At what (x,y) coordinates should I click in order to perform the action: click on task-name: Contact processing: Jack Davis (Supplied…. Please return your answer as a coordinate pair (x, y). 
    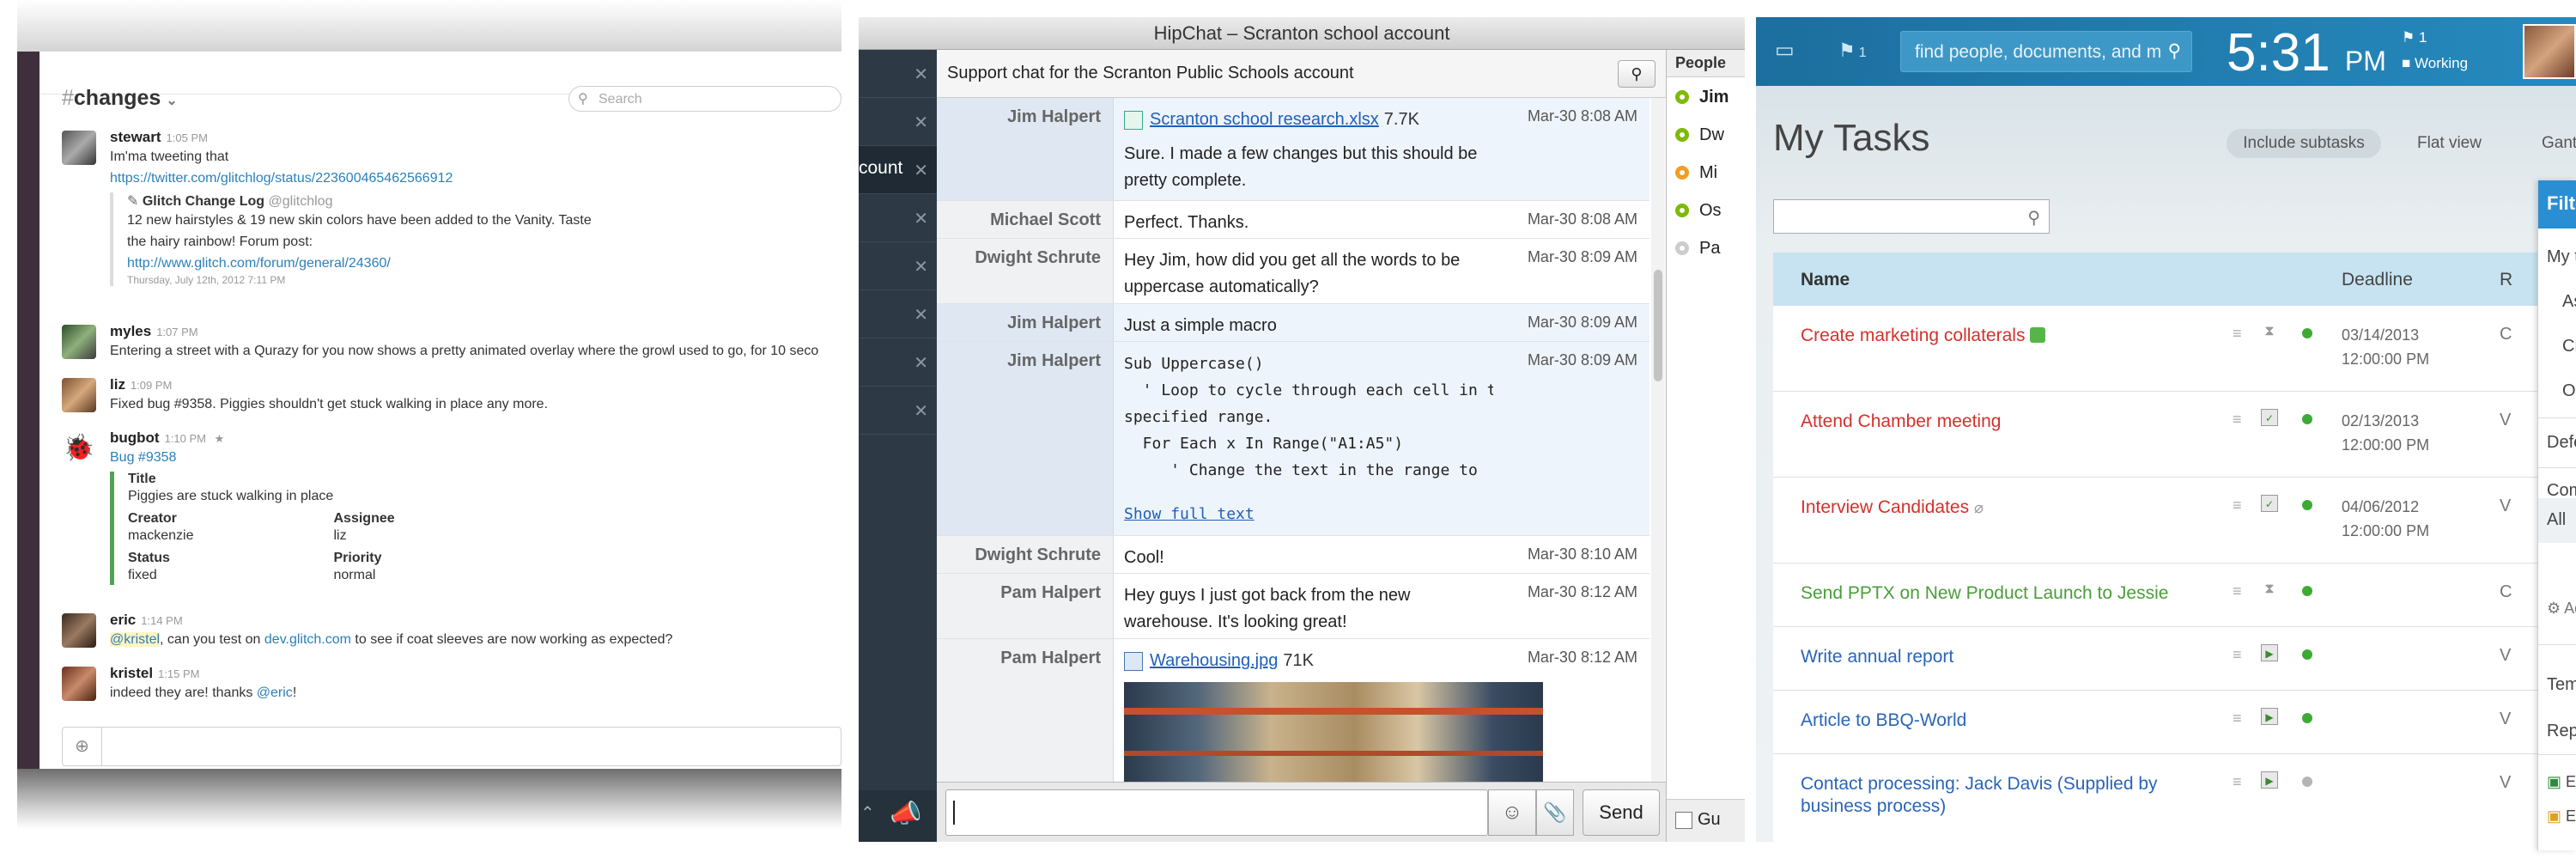
    Looking at the image, I should click on (2003, 796).